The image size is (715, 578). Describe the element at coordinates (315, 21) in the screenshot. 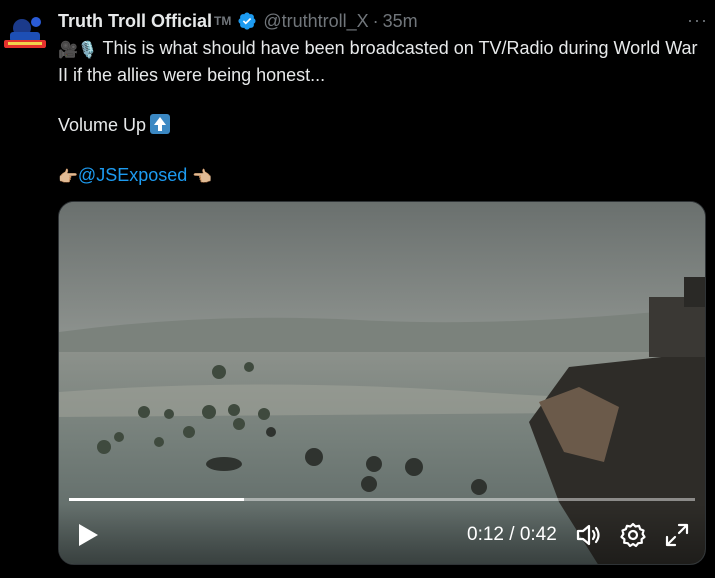

I see `author-handle: @truthtroll_X` at that location.